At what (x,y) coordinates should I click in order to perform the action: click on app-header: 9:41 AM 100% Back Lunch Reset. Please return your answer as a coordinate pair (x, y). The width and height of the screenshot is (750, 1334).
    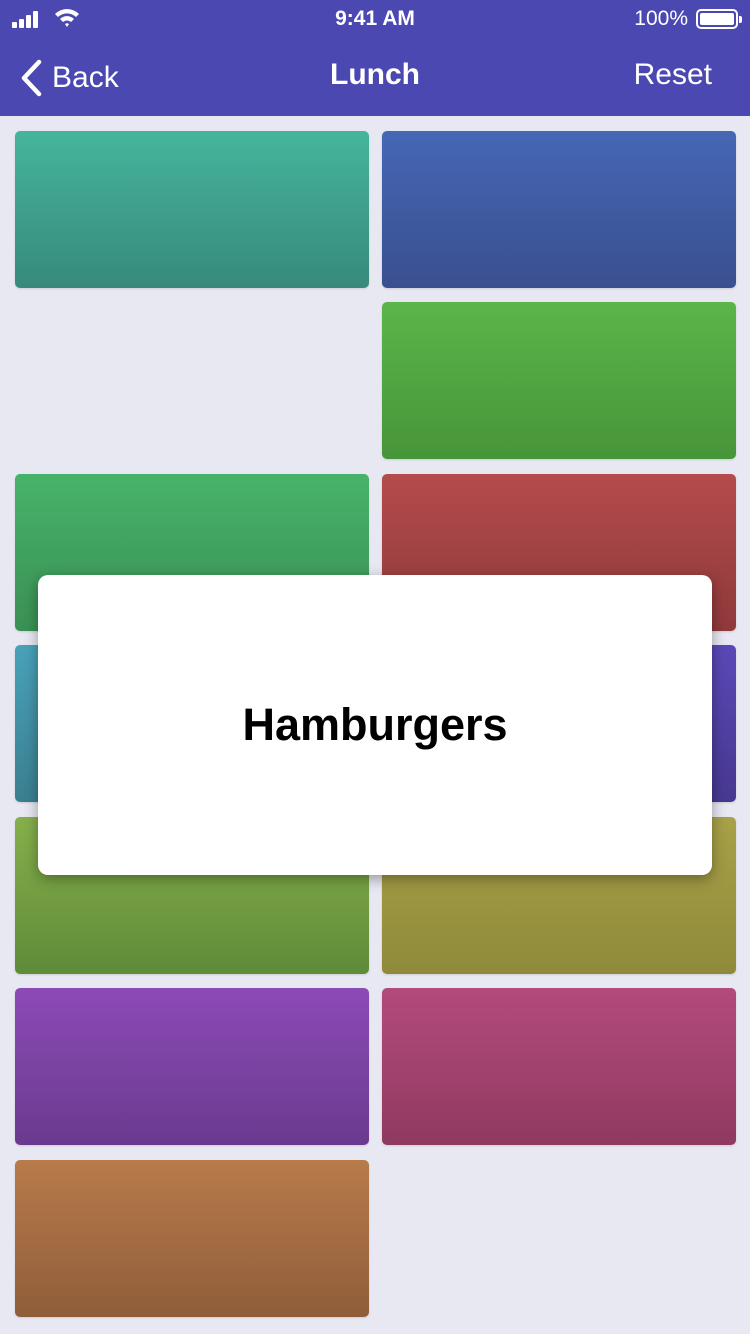
    Looking at the image, I should click on (375, 58).